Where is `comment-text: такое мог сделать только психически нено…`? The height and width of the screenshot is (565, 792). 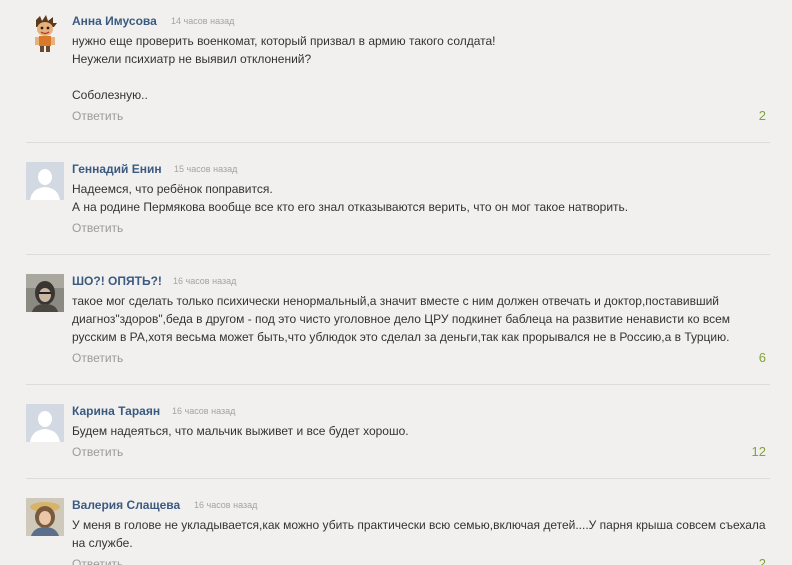
comment-text: такое мог сделать только психически нено… is located at coordinates (422, 319).